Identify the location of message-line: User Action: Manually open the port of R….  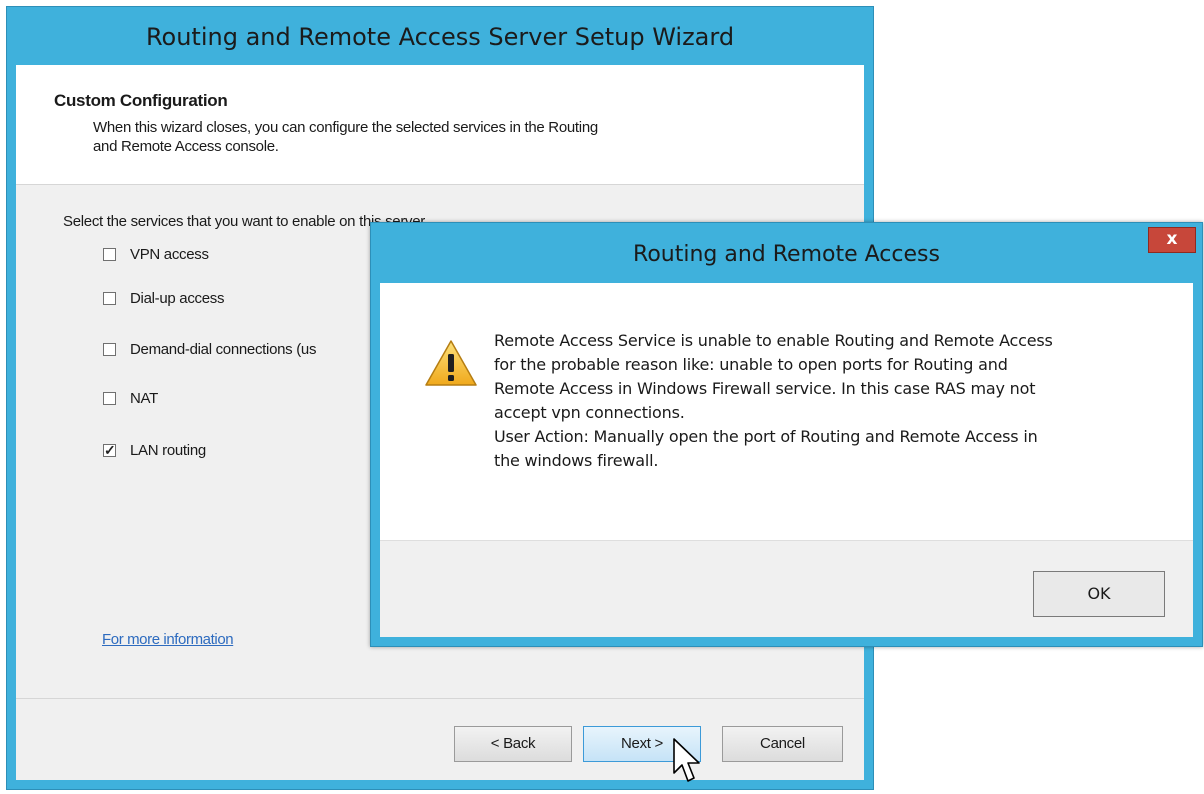
(766, 436).